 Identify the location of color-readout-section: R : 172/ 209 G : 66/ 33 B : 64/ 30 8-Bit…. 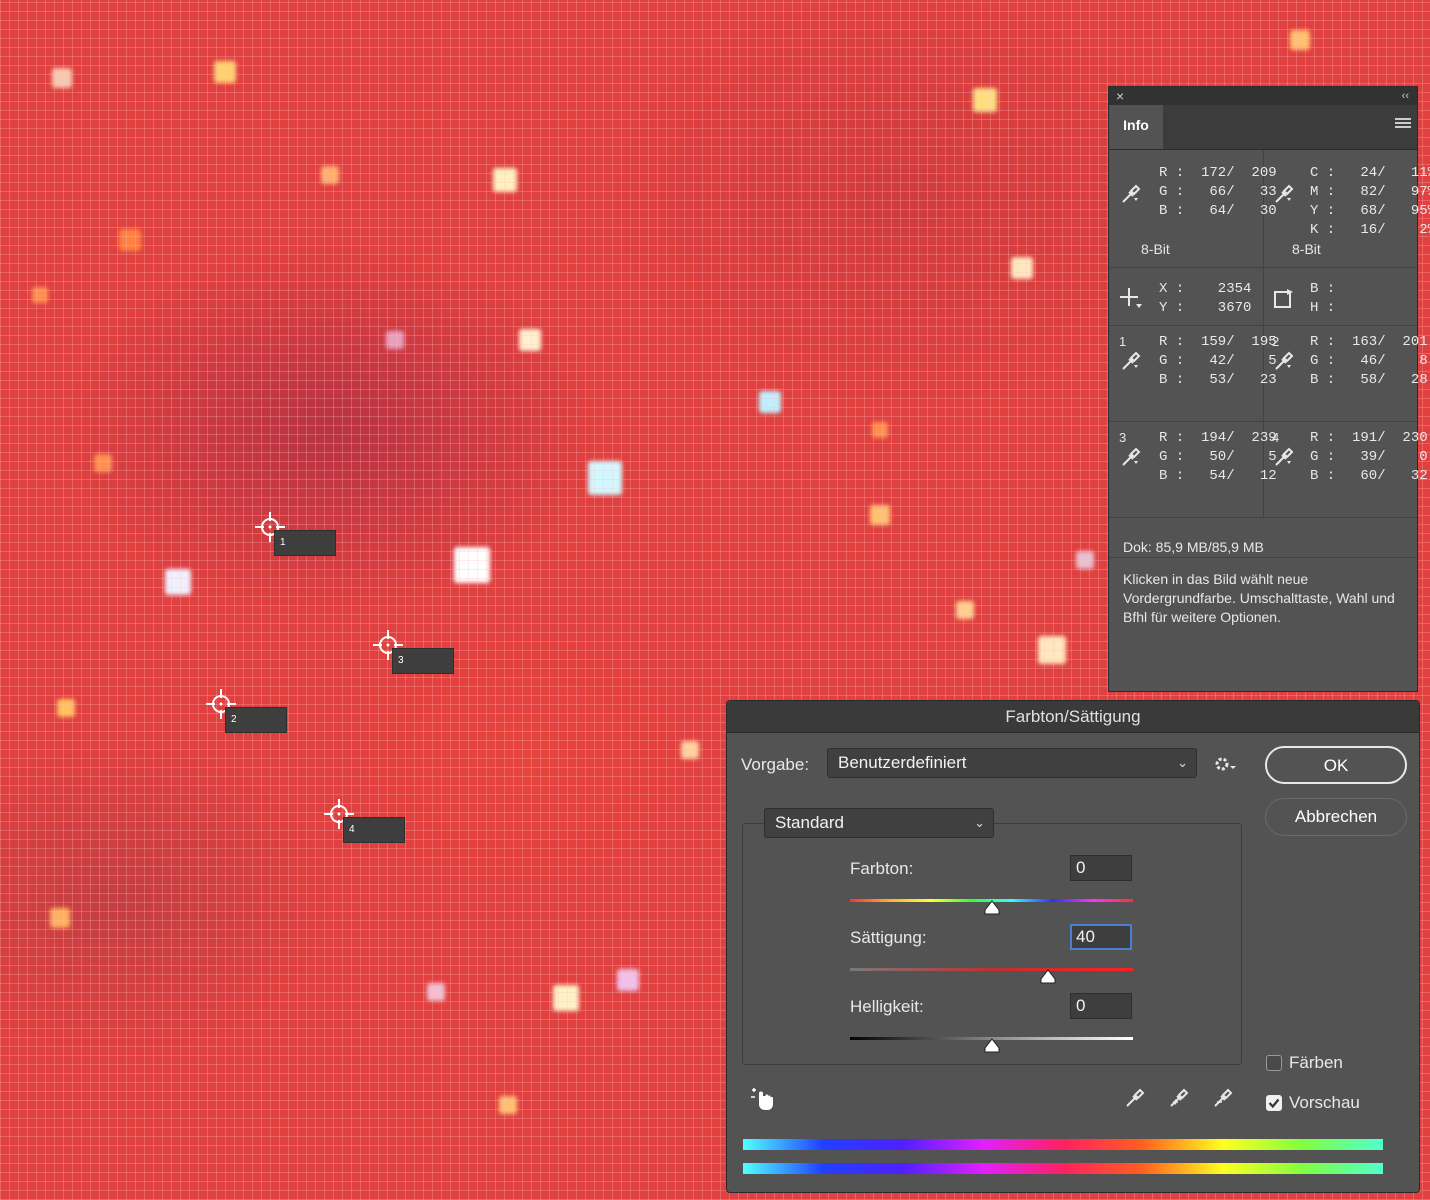
(1269, 209).